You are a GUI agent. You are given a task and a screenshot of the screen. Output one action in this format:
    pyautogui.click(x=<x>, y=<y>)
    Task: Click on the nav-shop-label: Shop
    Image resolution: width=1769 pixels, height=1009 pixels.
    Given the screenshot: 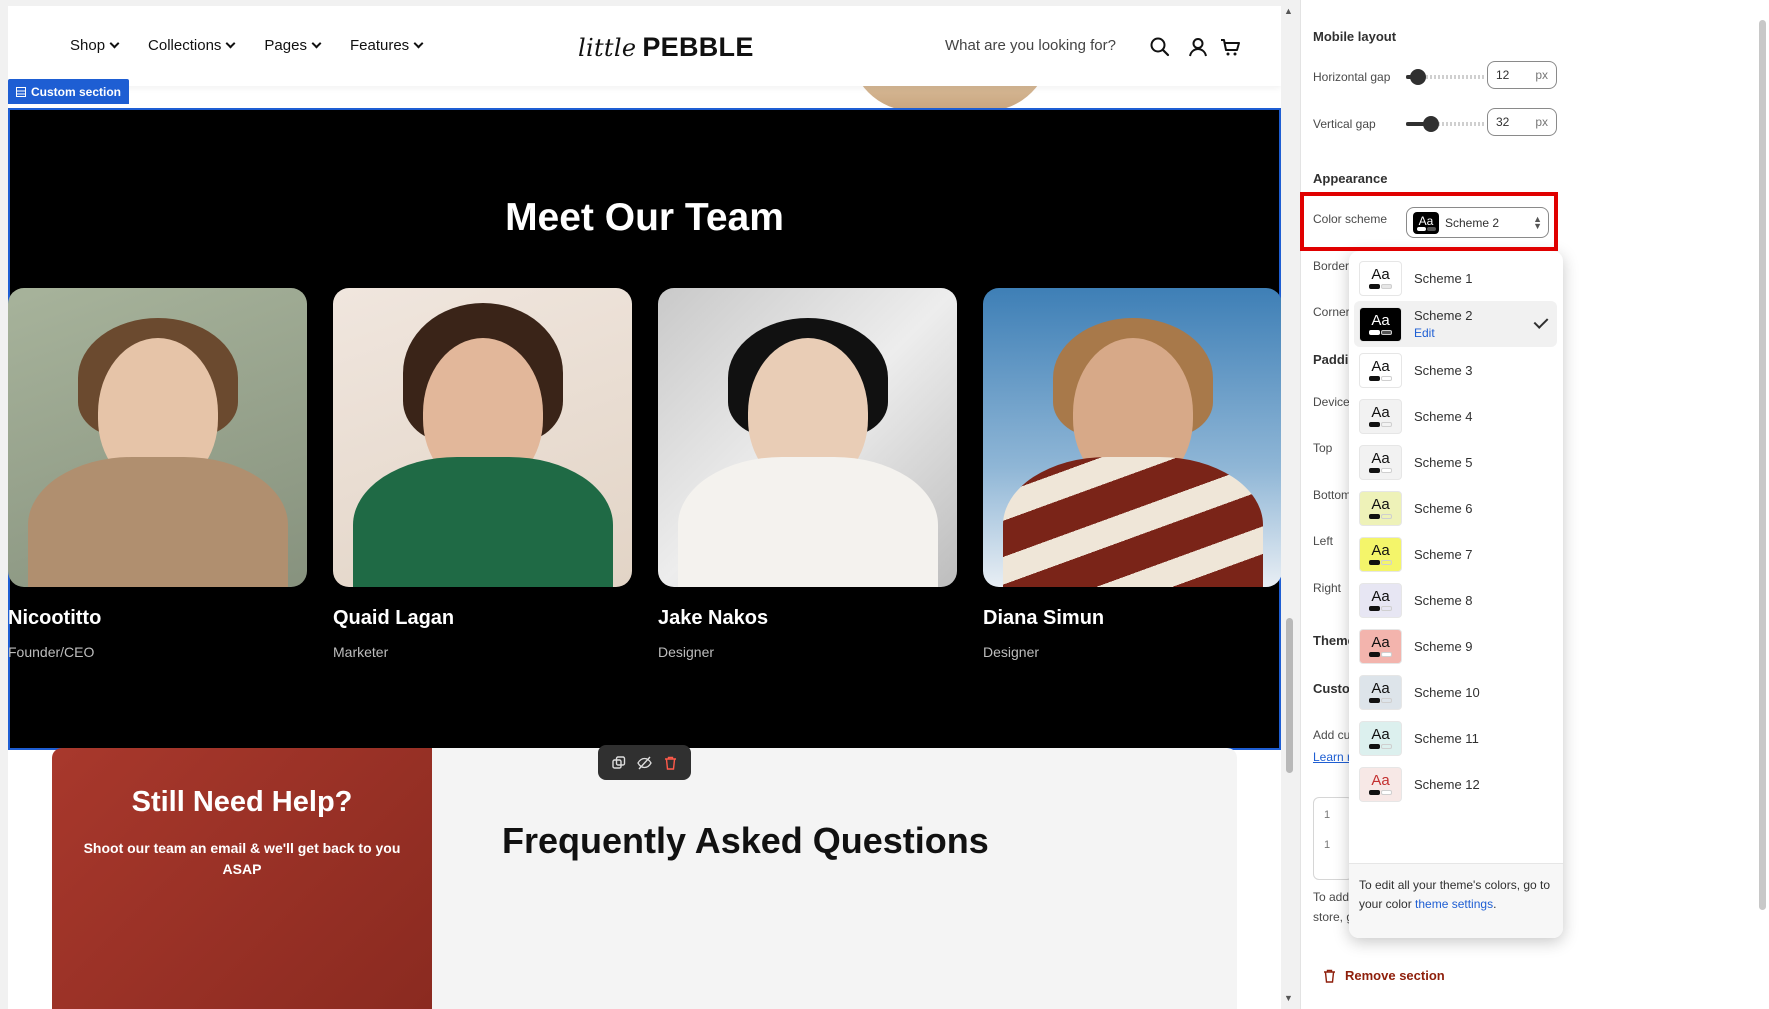 What is the action you would take?
    pyautogui.click(x=88, y=45)
    